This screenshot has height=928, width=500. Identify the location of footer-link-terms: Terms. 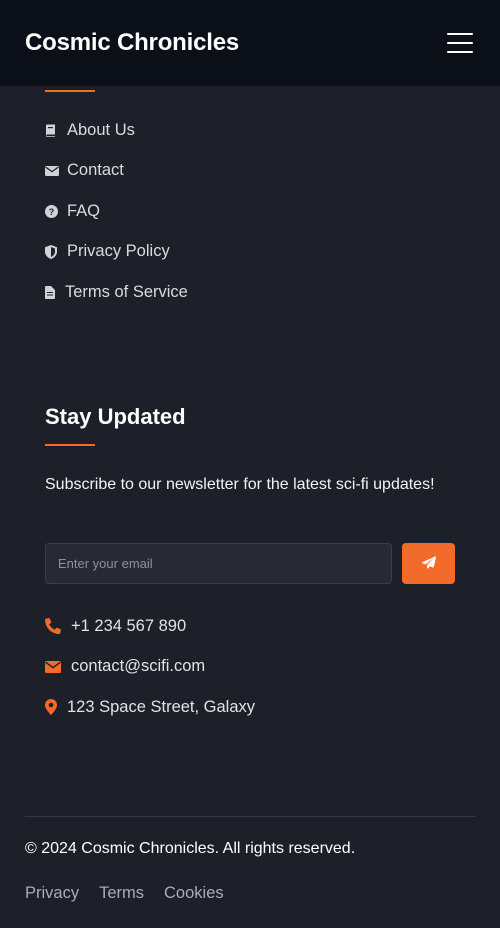
(121, 893).